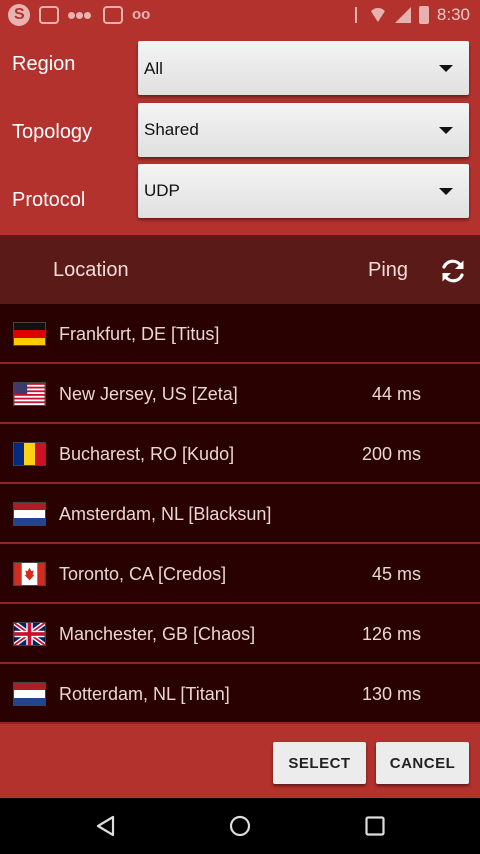 This screenshot has height=854, width=480. Describe the element at coordinates (153, 68) in the screenshot. I see `region-value: All` at that location.